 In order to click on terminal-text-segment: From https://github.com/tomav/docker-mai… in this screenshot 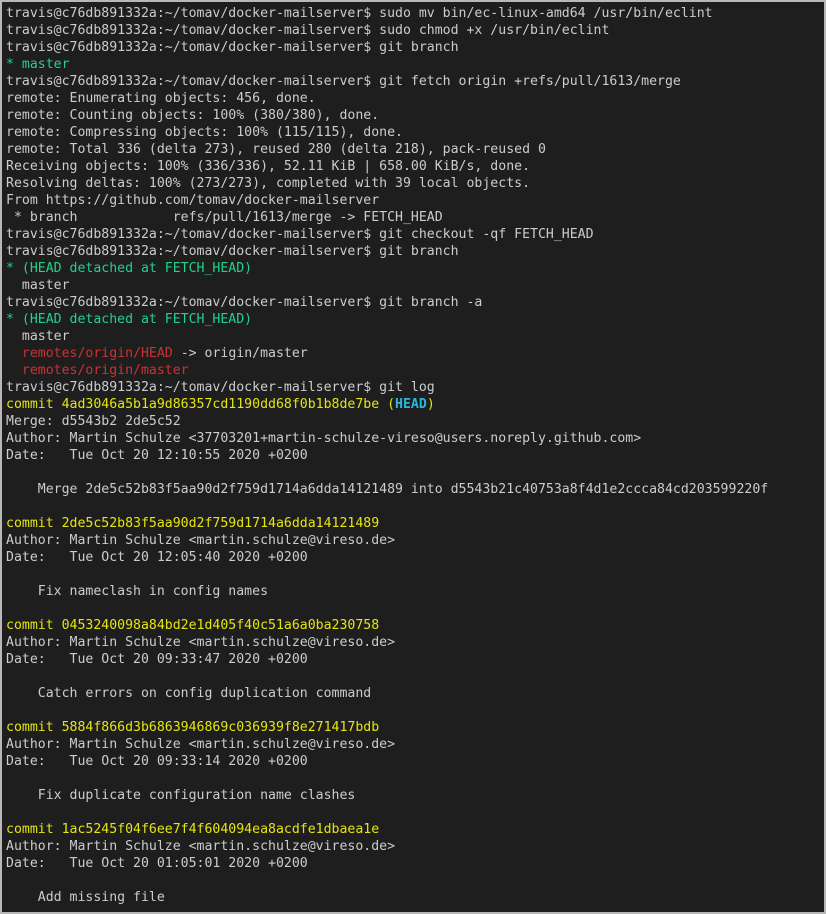, I will do `click(193, 200)`.